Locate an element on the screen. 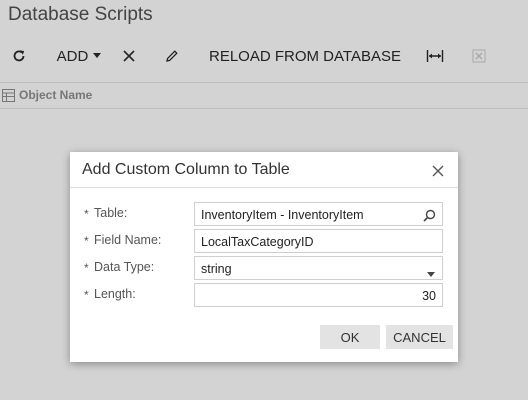 Image resolution: width=528 pixels, height=400 pixels. table-selector: InventoryItem - InventoryItem is located at coordinates (318, 214).